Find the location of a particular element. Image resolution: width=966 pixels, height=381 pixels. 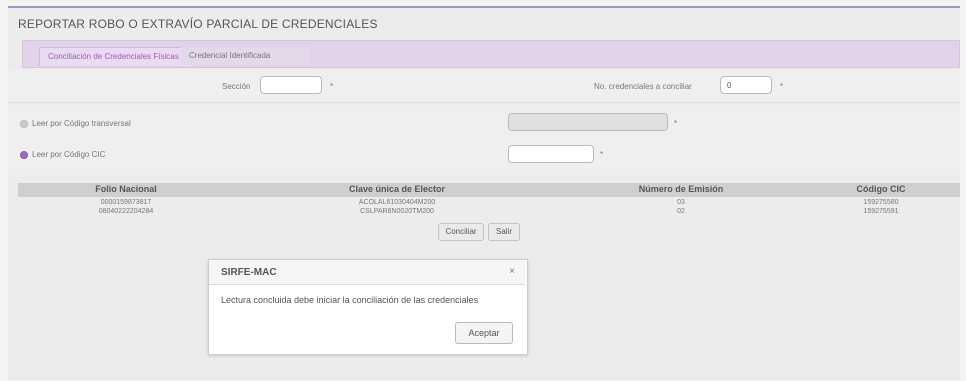

table-cell: 159275591 is located at coordinates (881, 211).